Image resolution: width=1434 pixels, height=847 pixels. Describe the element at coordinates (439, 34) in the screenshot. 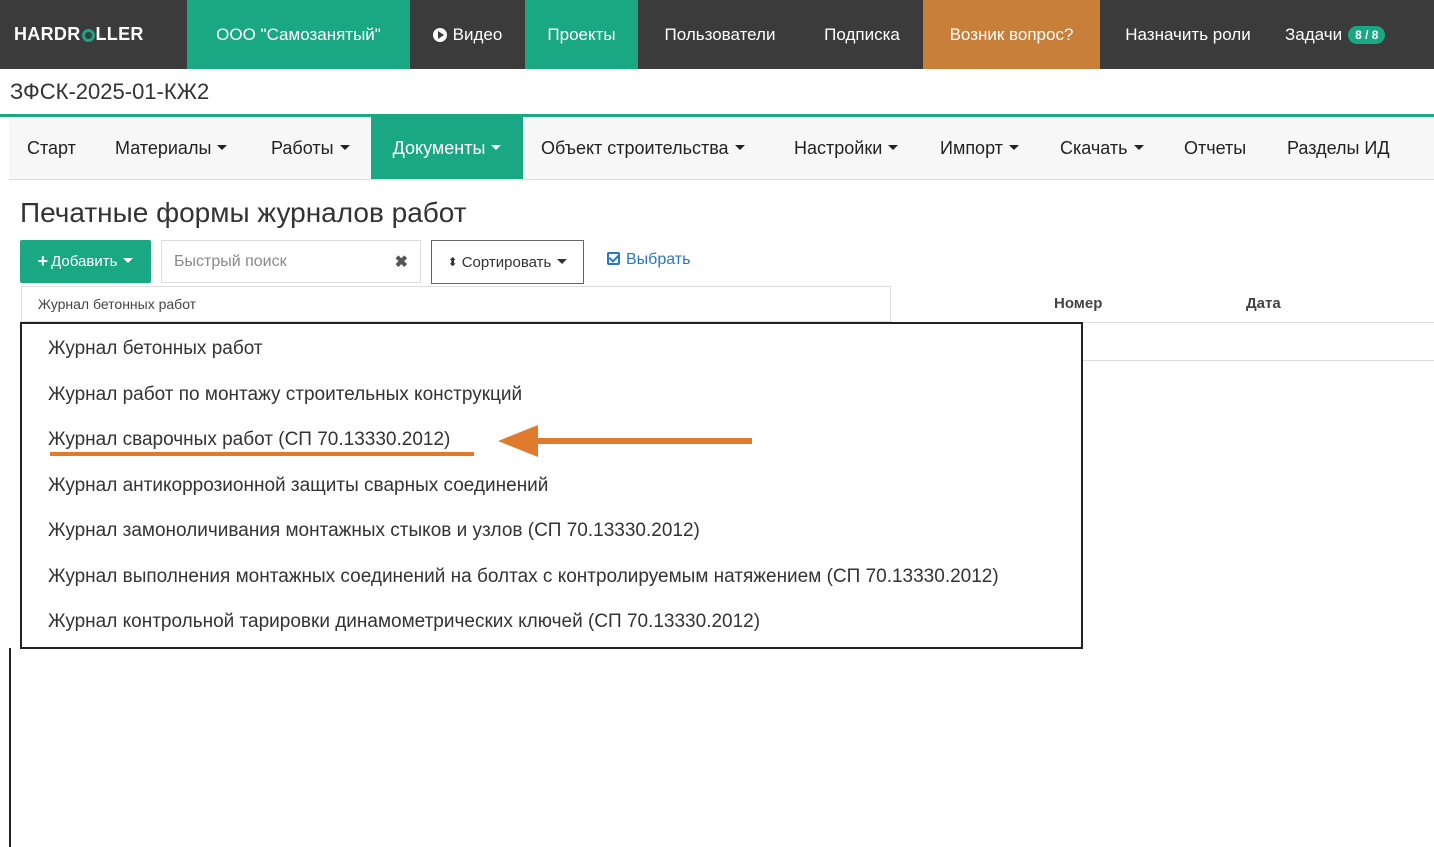

I see `play-icon` at that location.